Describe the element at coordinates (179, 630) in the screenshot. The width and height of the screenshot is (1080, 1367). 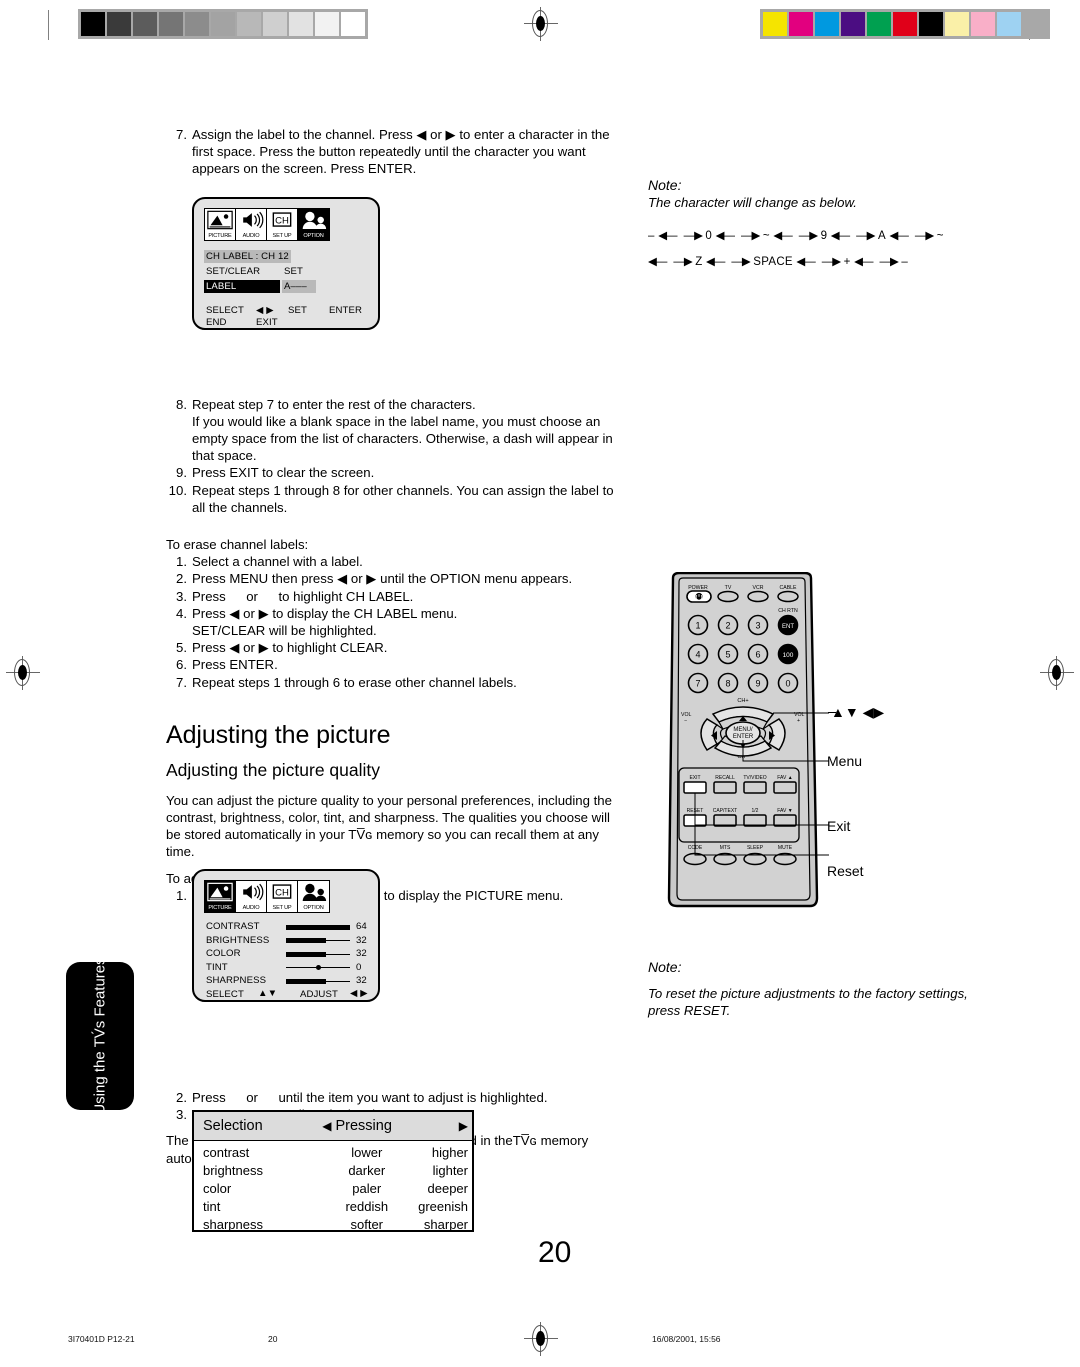
I see `erase-step-number` at that location.